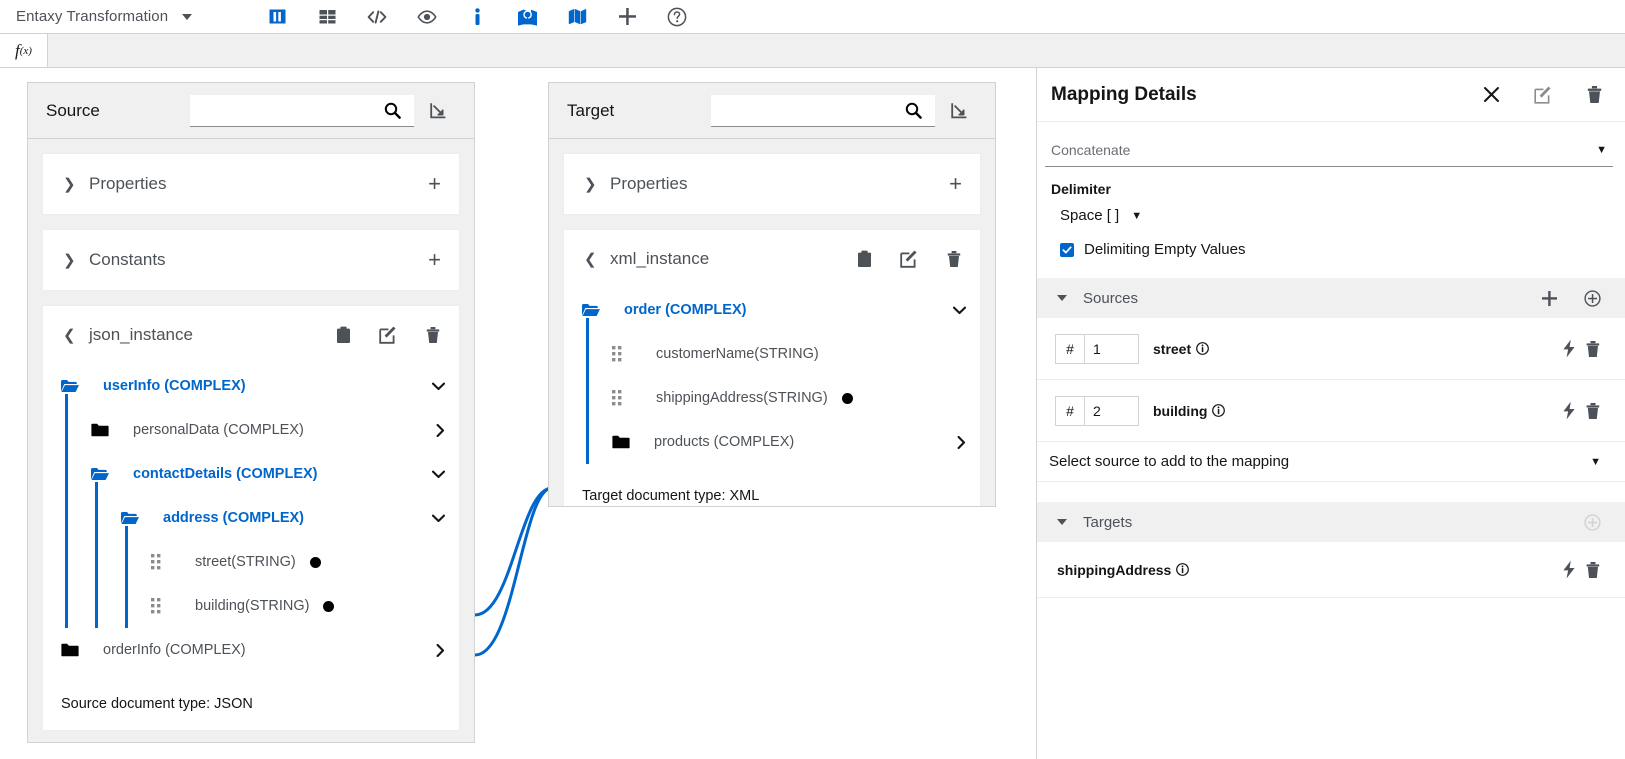  Describe the element at coordinates (343, 335) in the screenshot. I see `source-document-paste-icon` at that location.